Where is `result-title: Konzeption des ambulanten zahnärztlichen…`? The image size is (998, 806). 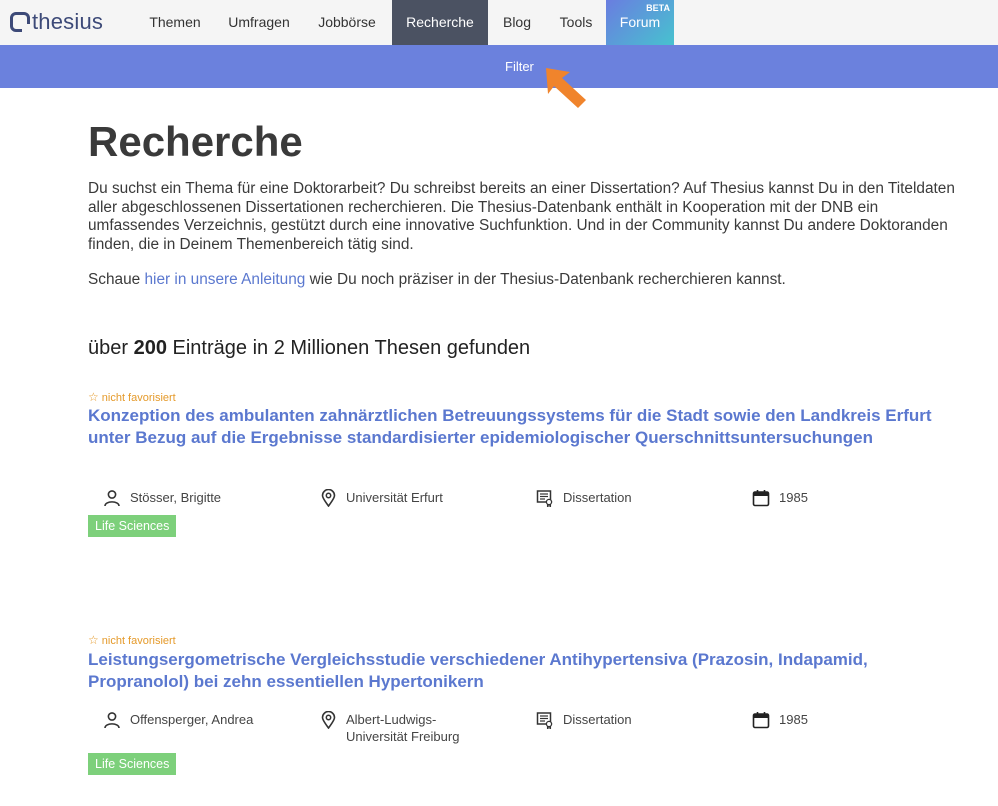
result-title: Konzeption des ambulanten zahnärztlichen… is located at coordinates (513, 427).